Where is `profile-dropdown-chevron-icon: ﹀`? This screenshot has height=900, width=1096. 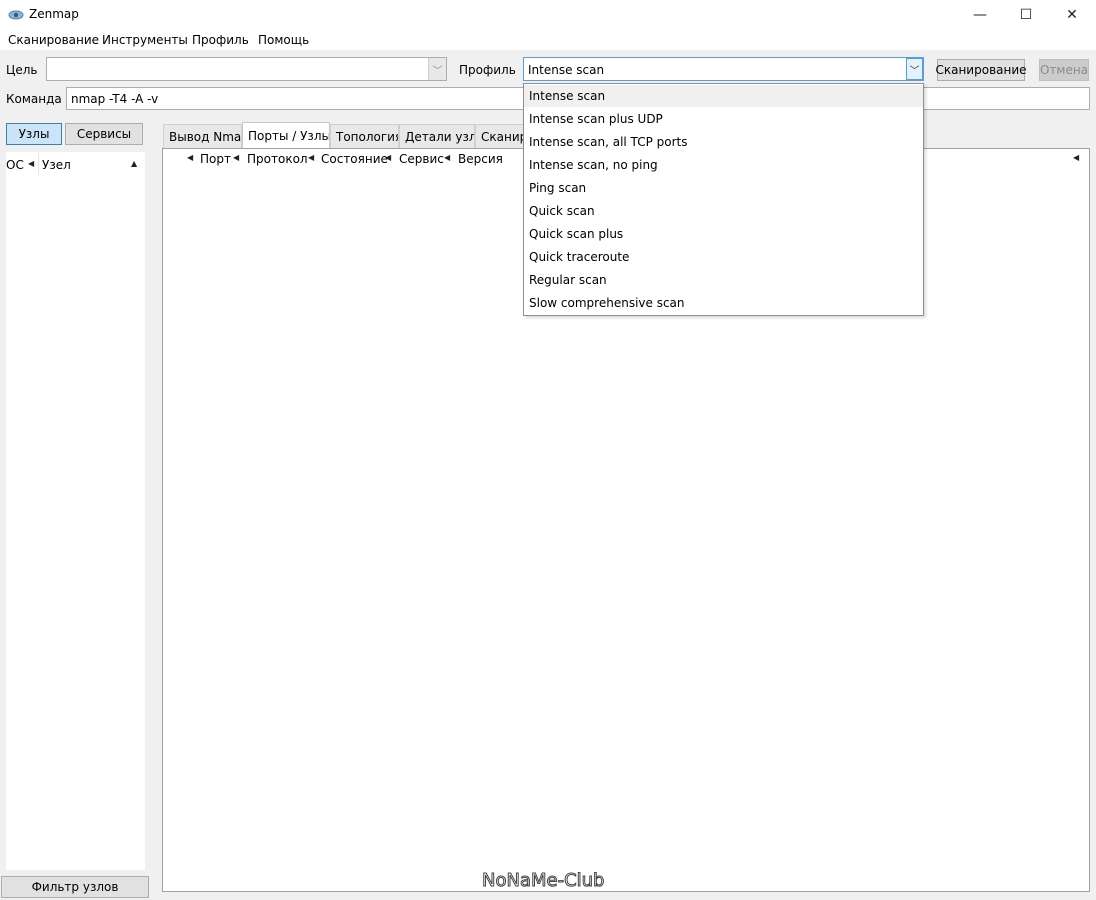 profile-dropdown-chevron-icon: ﹀ is located at coordinates (914, 69).